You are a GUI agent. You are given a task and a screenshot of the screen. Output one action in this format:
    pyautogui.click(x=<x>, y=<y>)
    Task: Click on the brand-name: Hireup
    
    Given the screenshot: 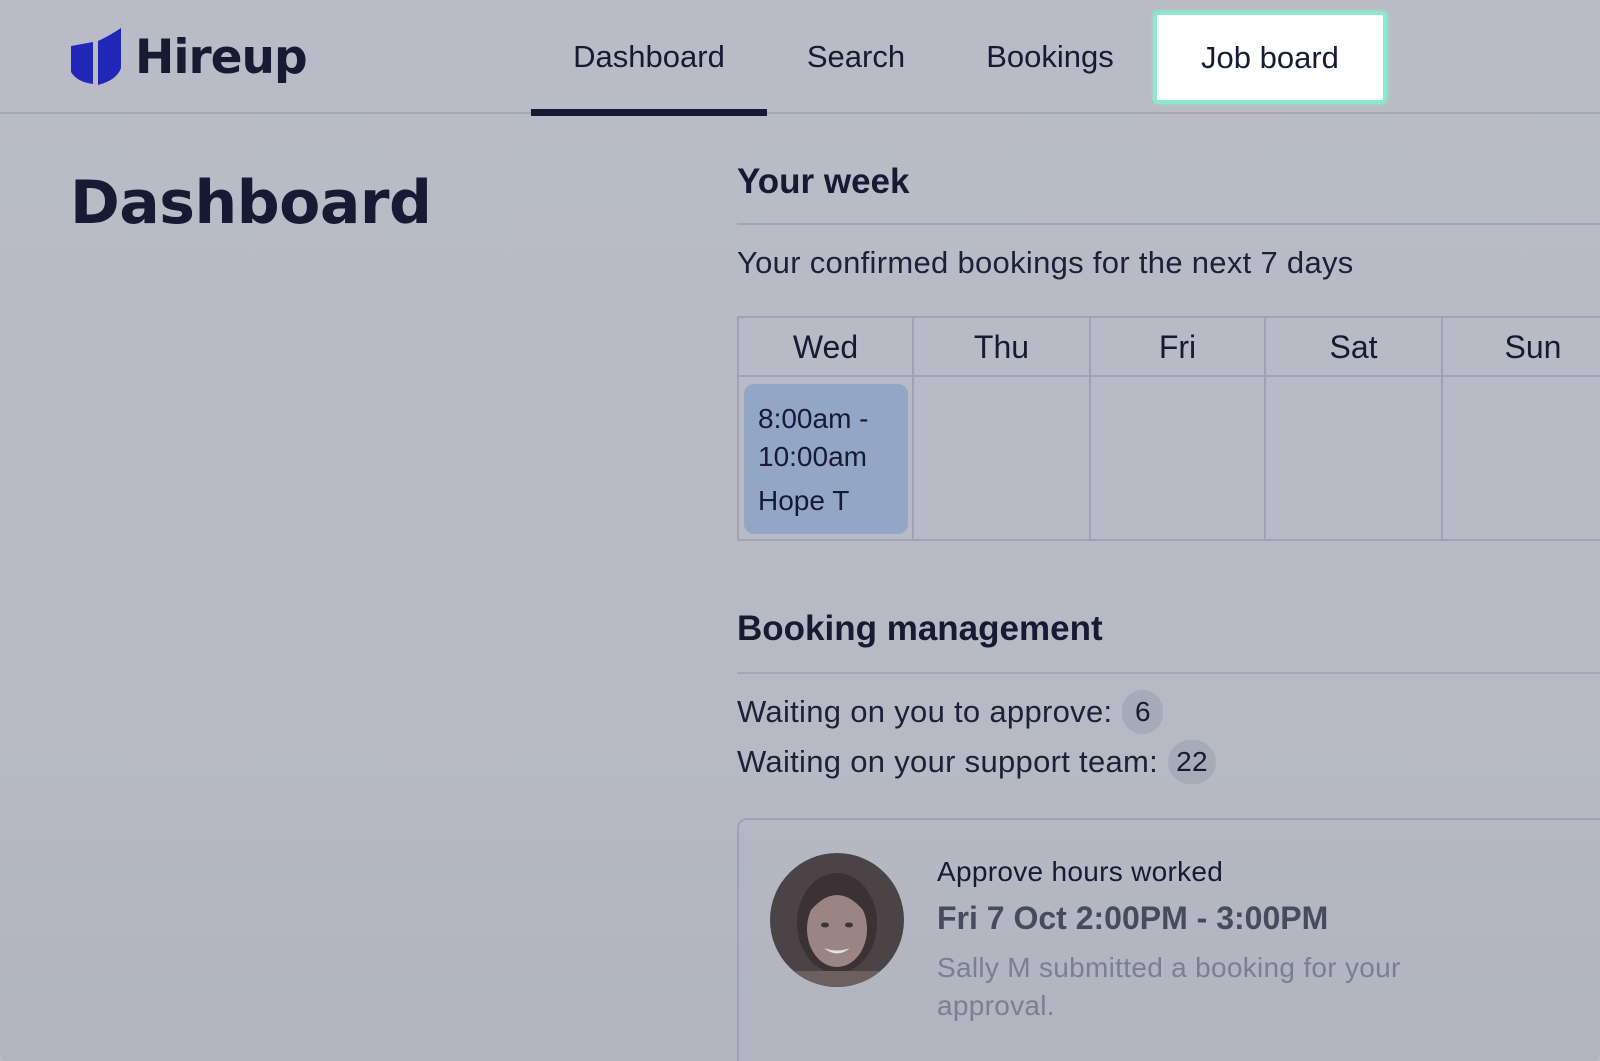 What is the action you would take?
    pyautogui.click(x=221, y=57)
    